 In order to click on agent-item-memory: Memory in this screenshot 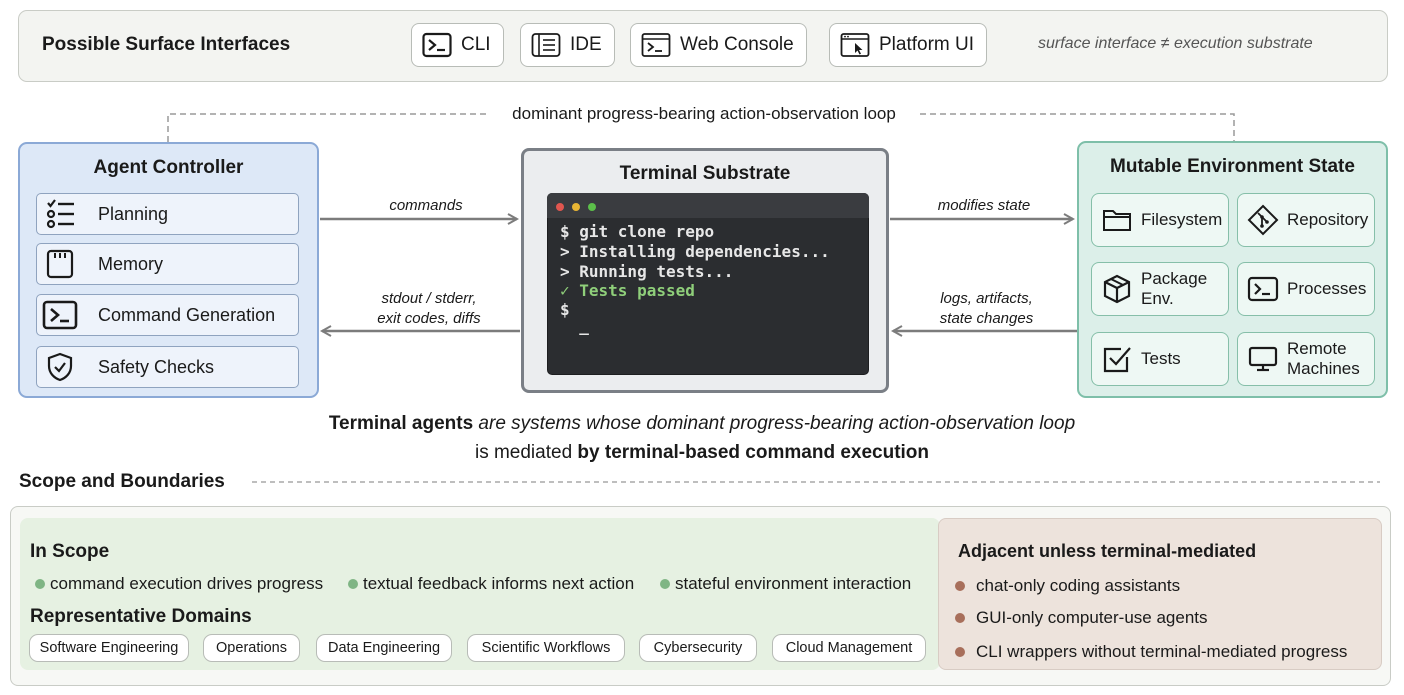, I will do `click(167, 264)`.